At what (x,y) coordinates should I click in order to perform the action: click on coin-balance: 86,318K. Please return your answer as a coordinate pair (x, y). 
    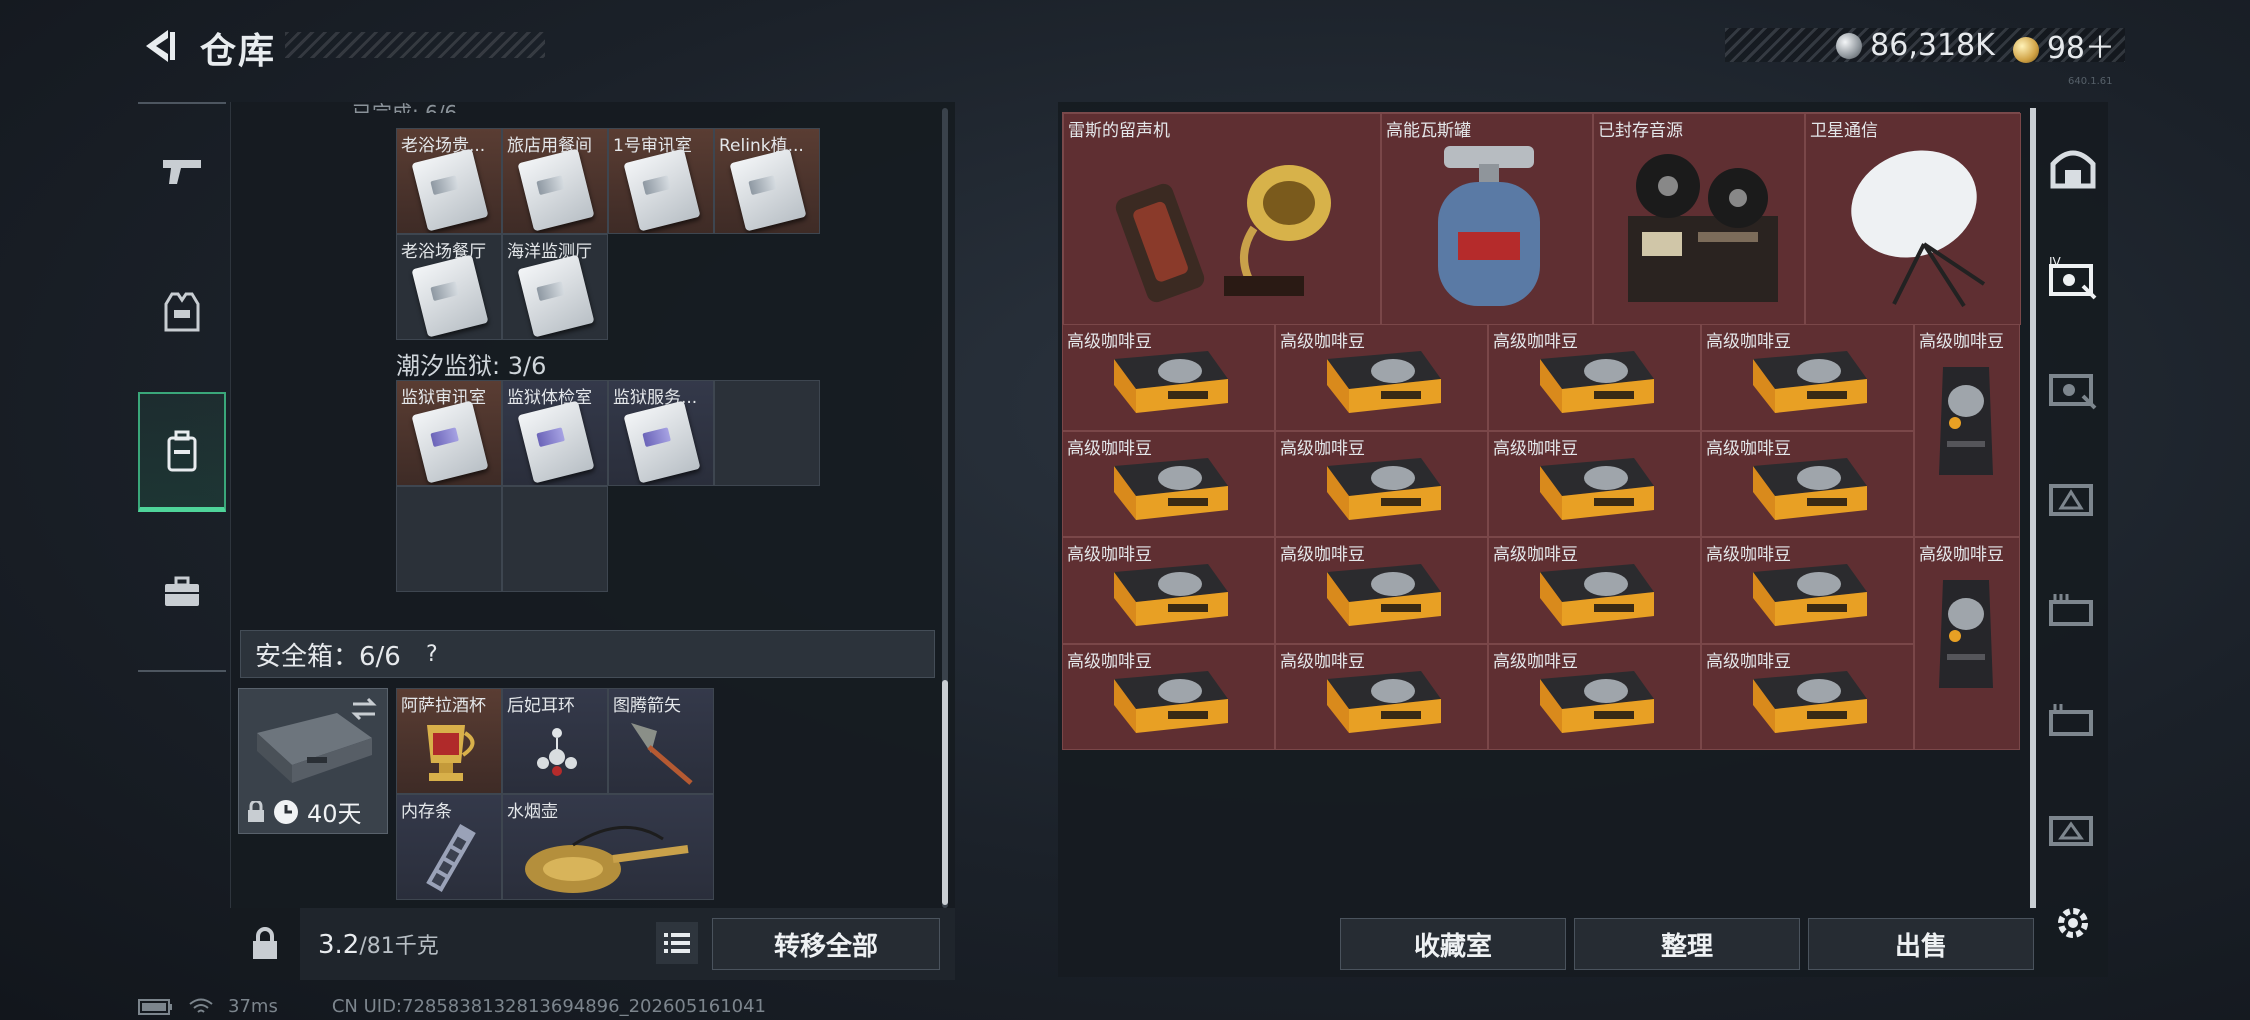
    Looking at the image, I should click on (1915, 45).